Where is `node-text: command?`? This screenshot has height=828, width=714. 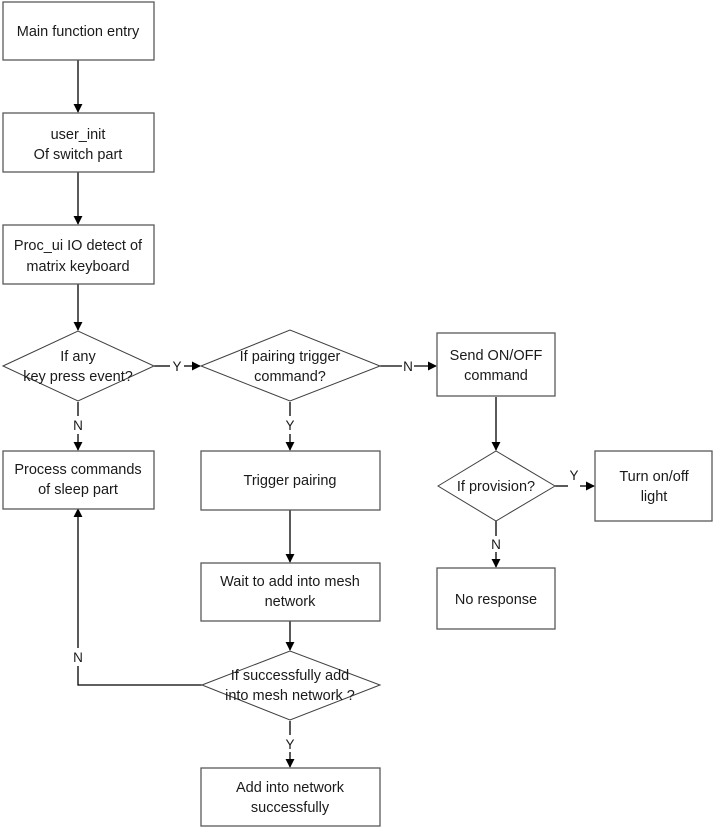
node-text: command? is located at coordinates (290, 377).